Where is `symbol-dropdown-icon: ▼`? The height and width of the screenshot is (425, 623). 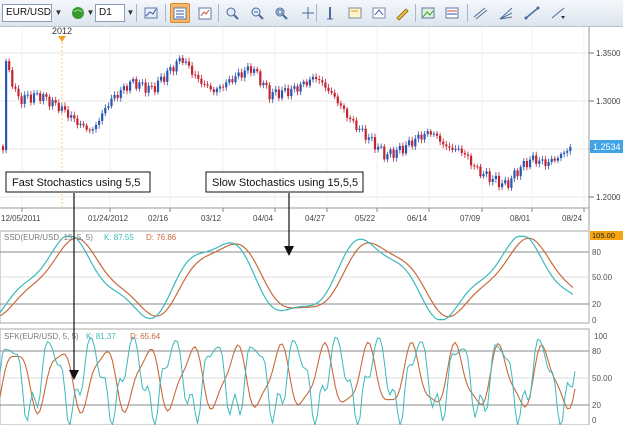
symbol-dropdown-icon: ▼ is located at coordinates (58, 13).